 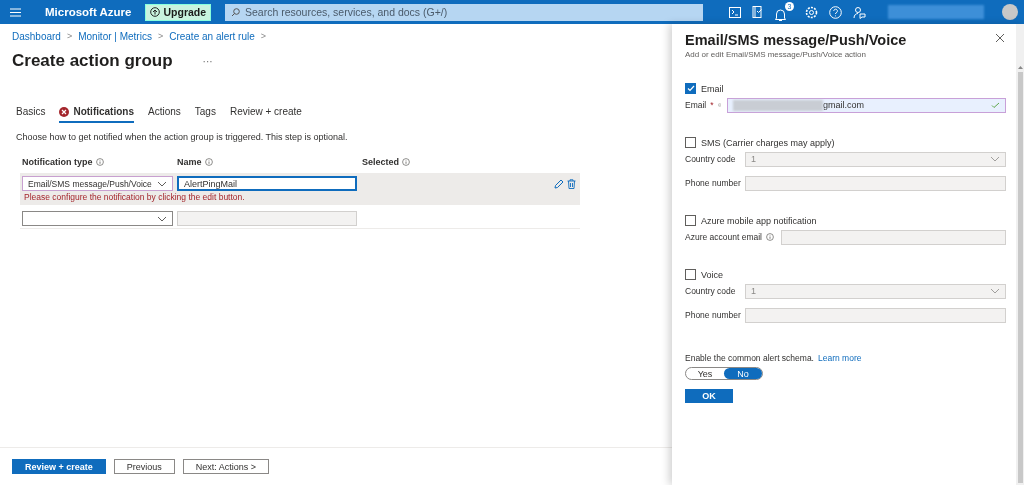 I want to click on panel-subtitle: Add or edit Email/SMS message/Push/Voice action, so click(x=776, y=54).